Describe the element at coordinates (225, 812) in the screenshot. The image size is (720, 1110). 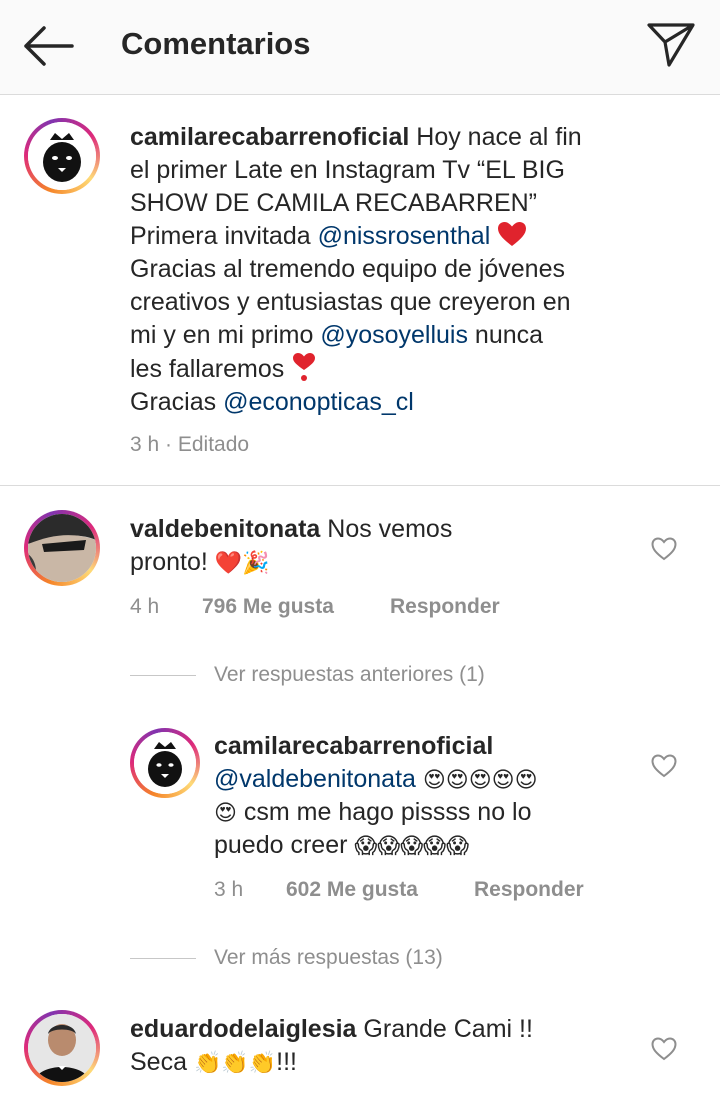
I see `emoji-heart-eyes: 😍` at that location.